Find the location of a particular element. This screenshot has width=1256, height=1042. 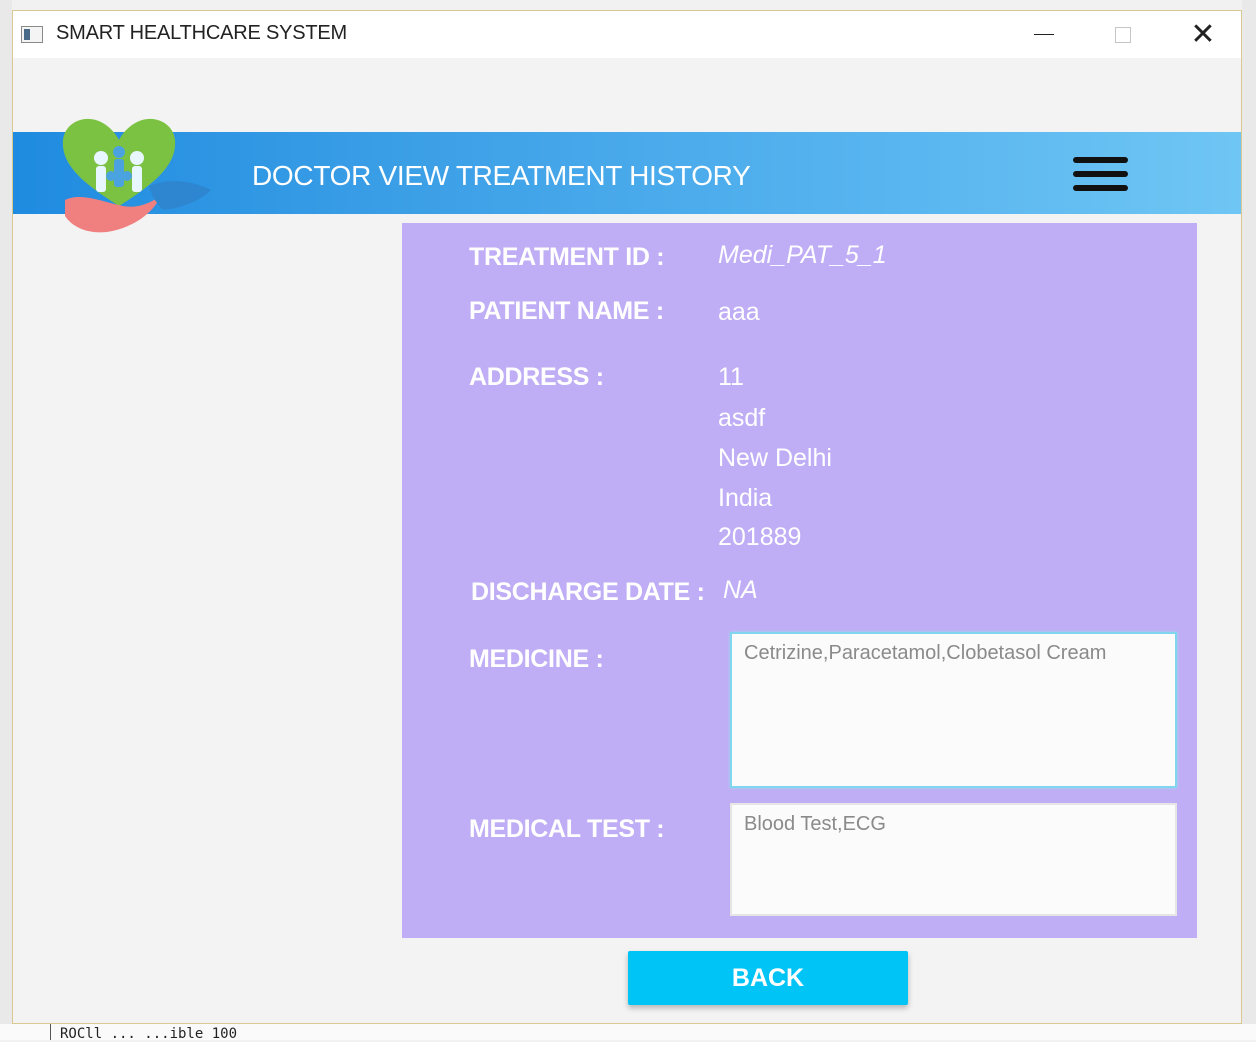

close-button: ✕ is located at coordinates (1202, 34).